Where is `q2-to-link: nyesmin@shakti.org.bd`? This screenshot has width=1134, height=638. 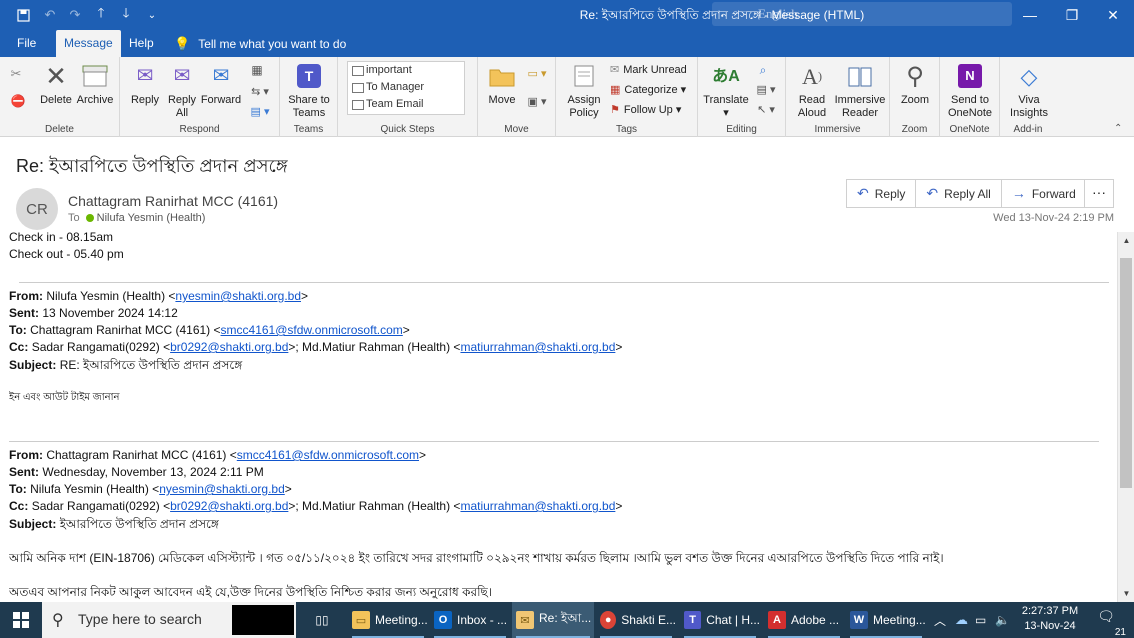
q2-to-link: nyesmin@shakti.org.bd is located at coordinates (222, 489).